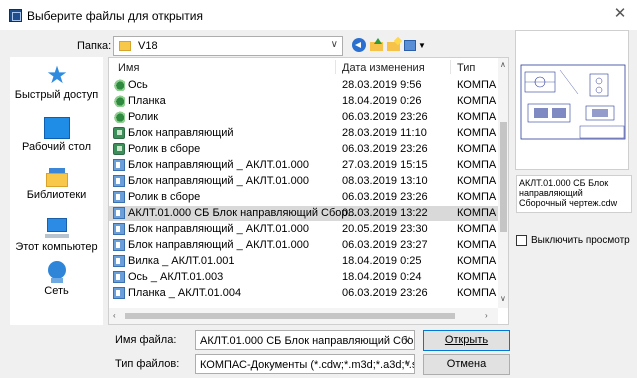  What do you see at coordinates (304, 101) in the screenshot?
I see `file-row: Планка 18.04.2019 0:26 КОМПА` at bounding box center [304, 101].